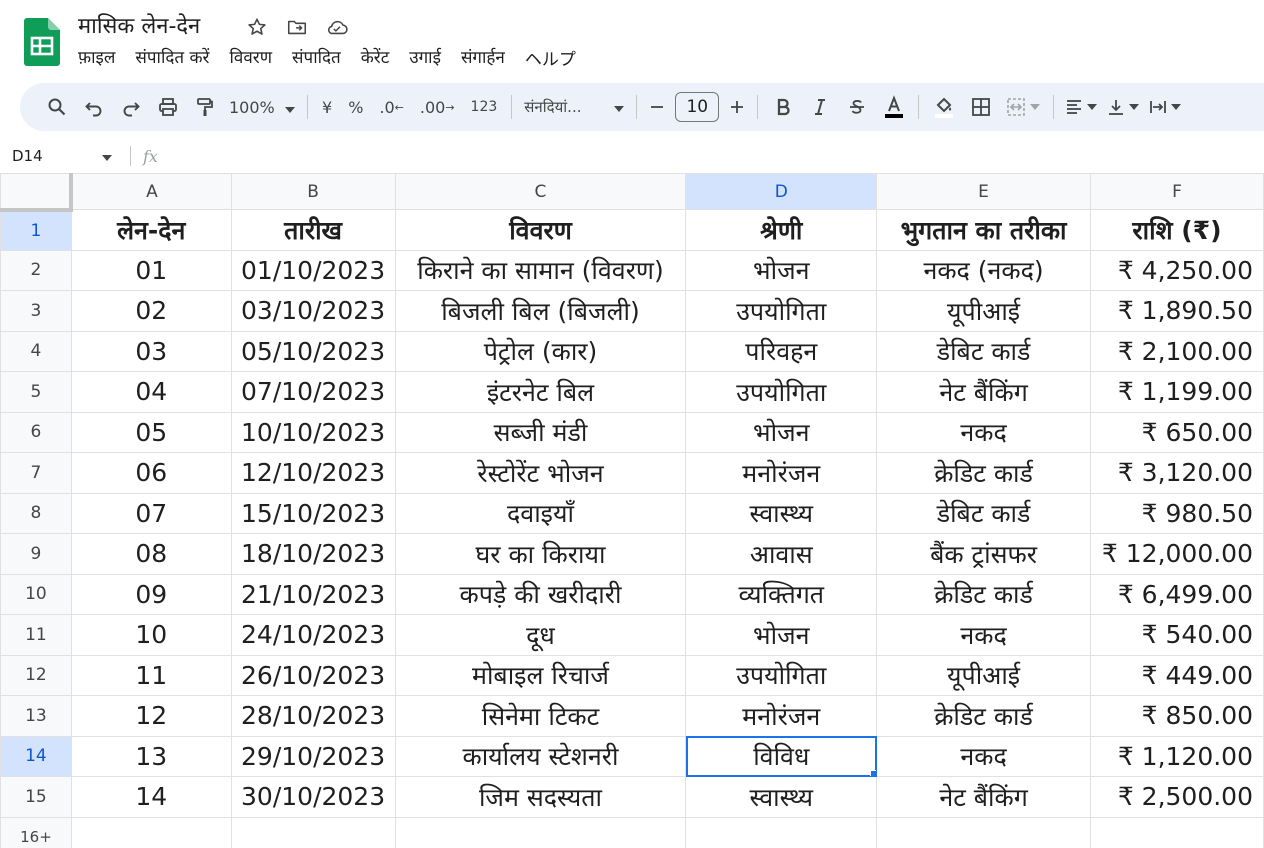 Image resolution: width=1264 pixels, height=848 pixels. Describe the element at coordinates (42, 42) in the screenshot. I see `sheets-logo-icon` at that location.